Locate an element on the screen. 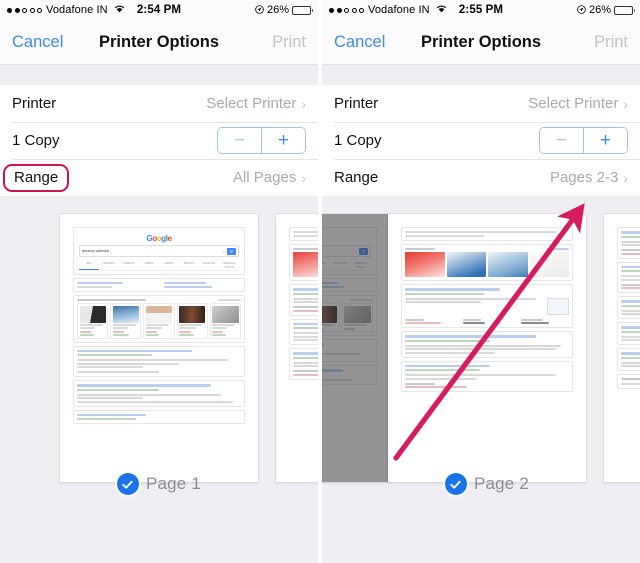 The width and height of the screenshot is (640, 563). printer-right: Select Printer › is located at coordinates (256, 103).